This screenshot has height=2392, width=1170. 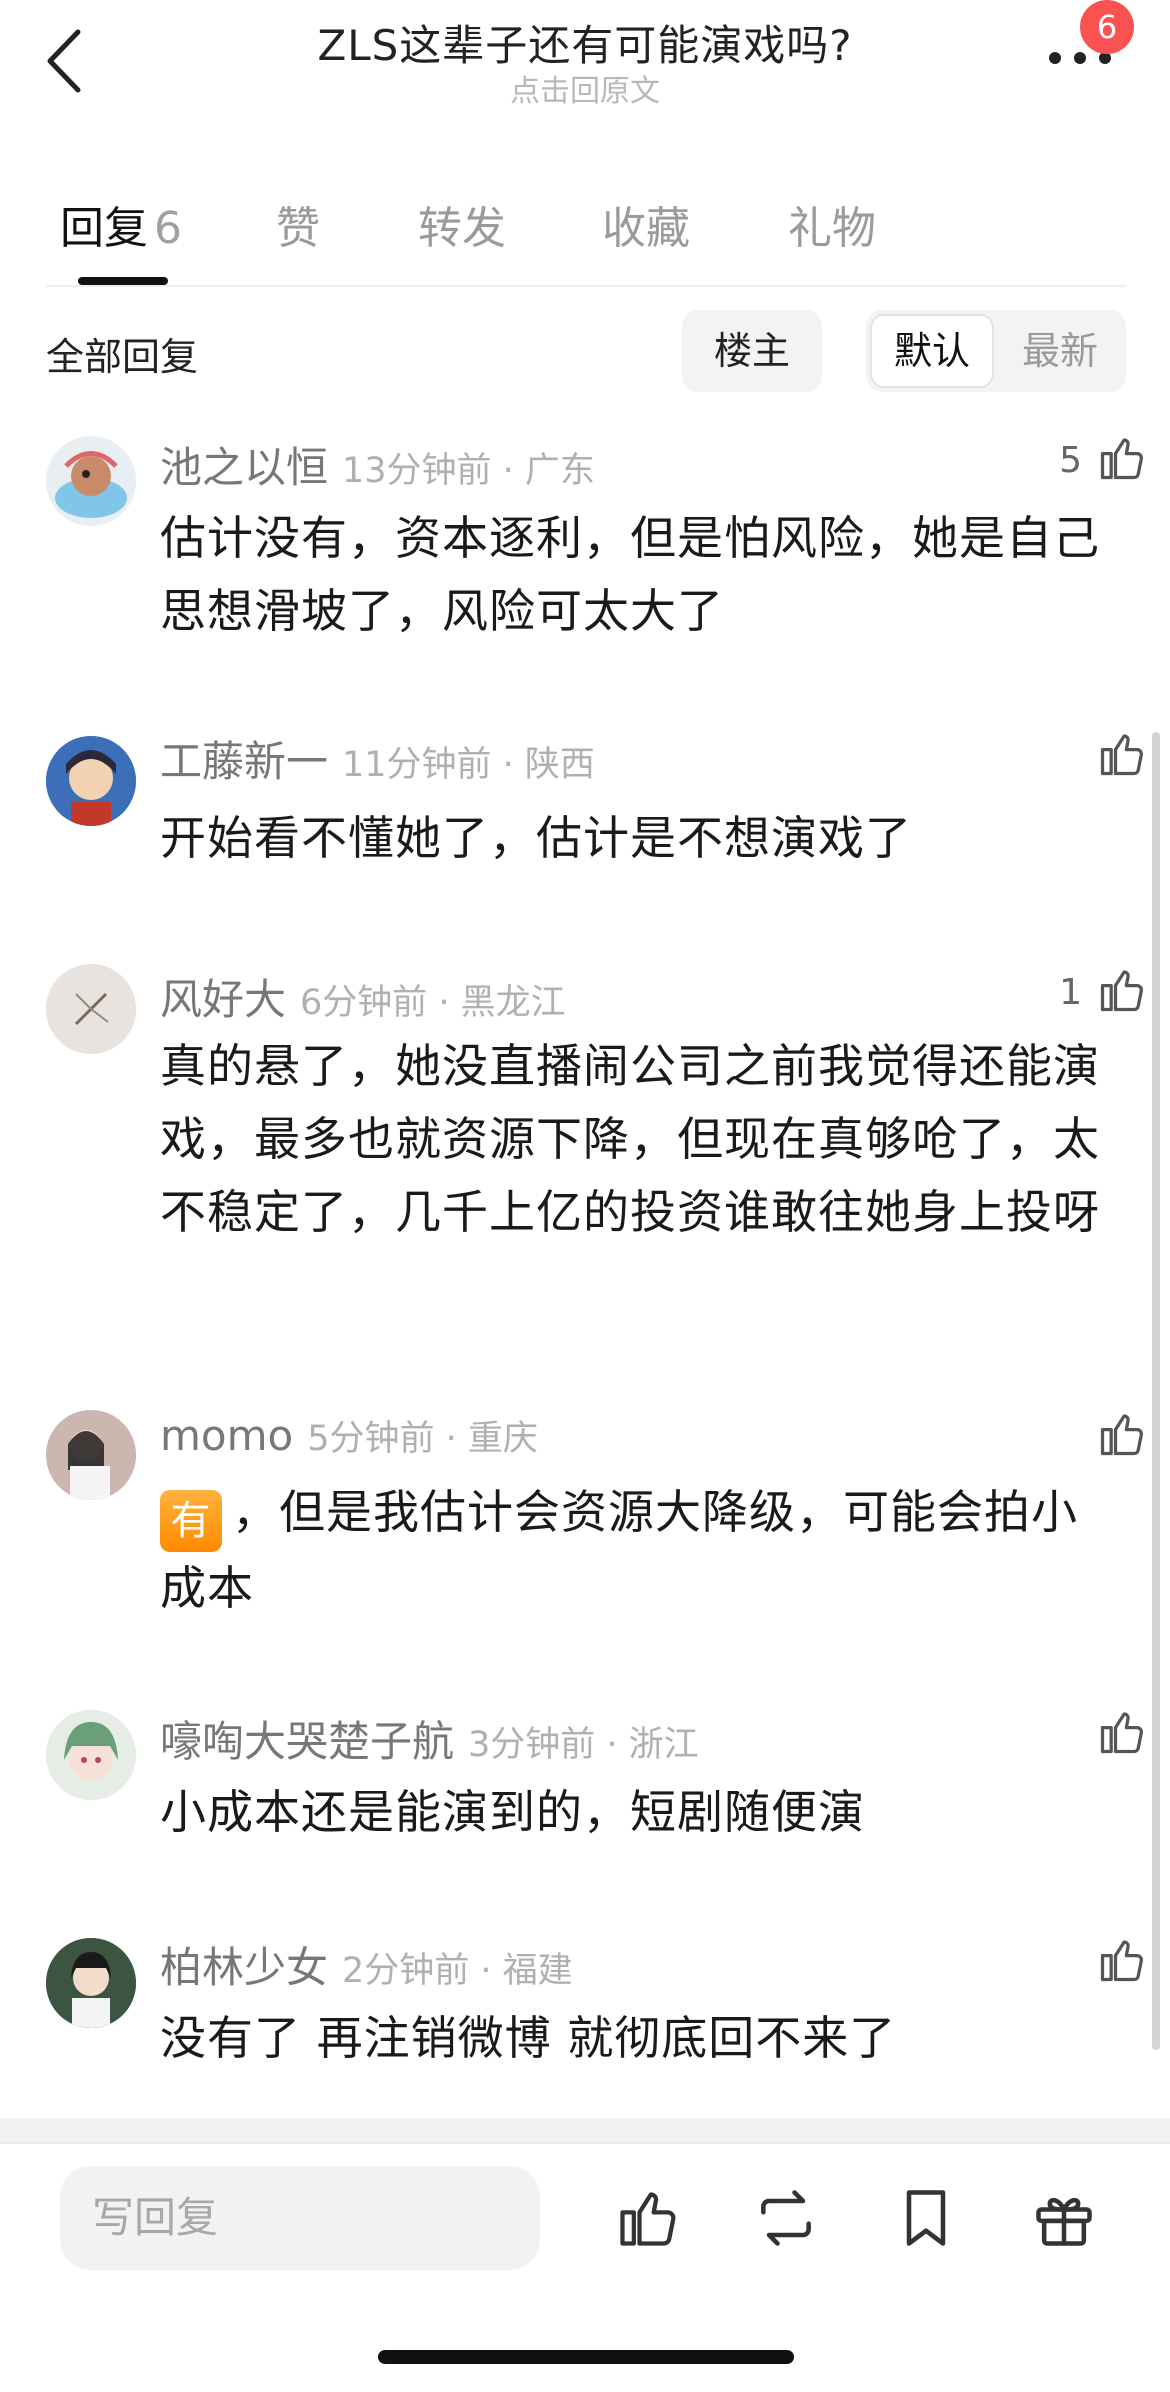 I want to click on comment-text: 有，但是我估计会资源大降级，可能会拍小成本, so click(x=640, y=1550).